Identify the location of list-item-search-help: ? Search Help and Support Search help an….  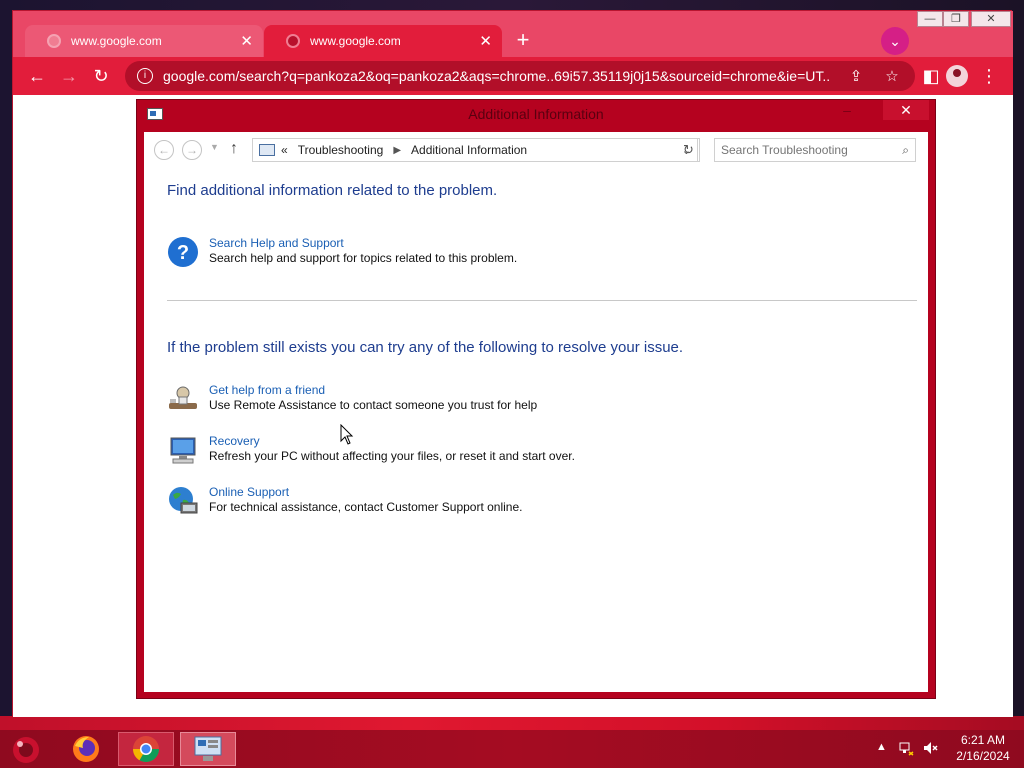
(467, 254).